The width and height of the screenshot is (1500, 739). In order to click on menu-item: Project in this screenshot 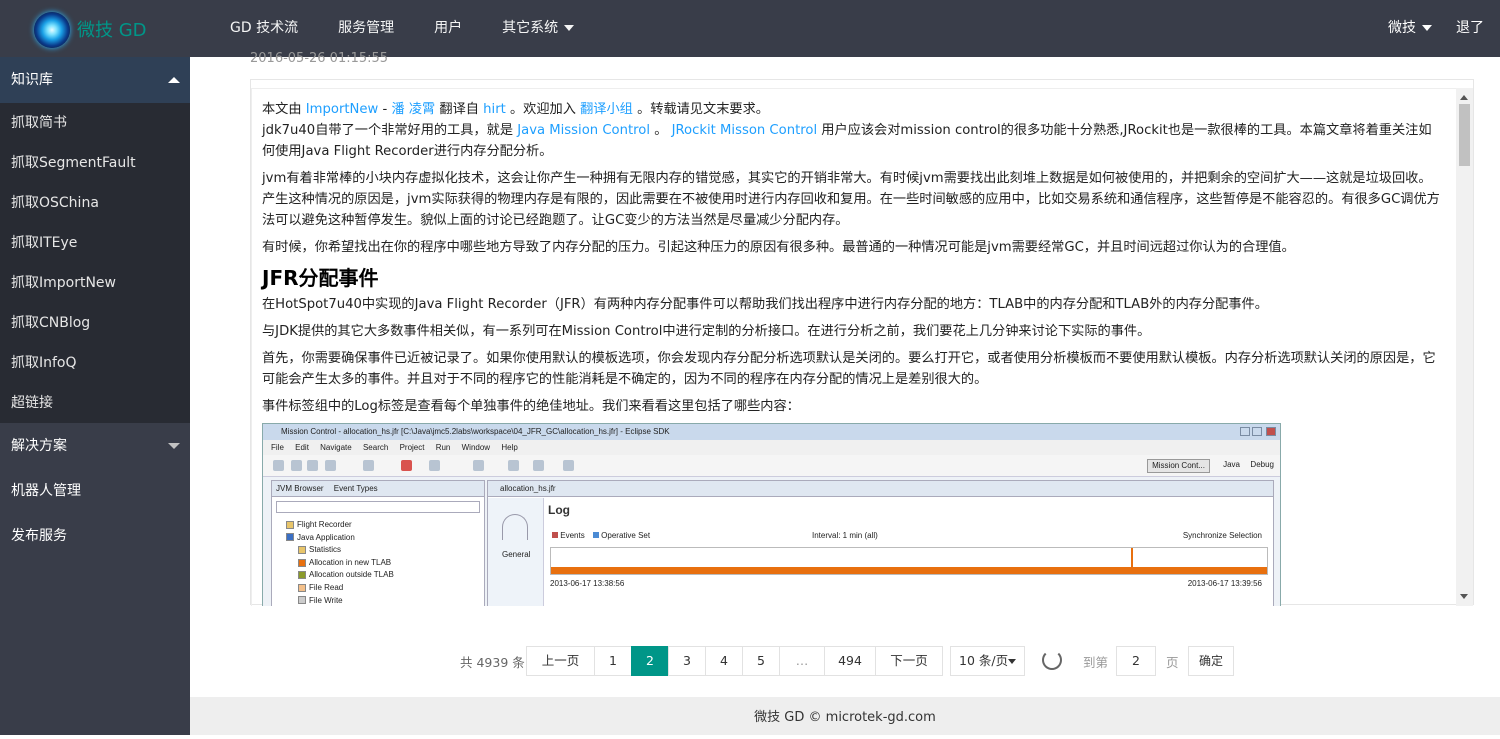, I will do `click(412, 447)`.